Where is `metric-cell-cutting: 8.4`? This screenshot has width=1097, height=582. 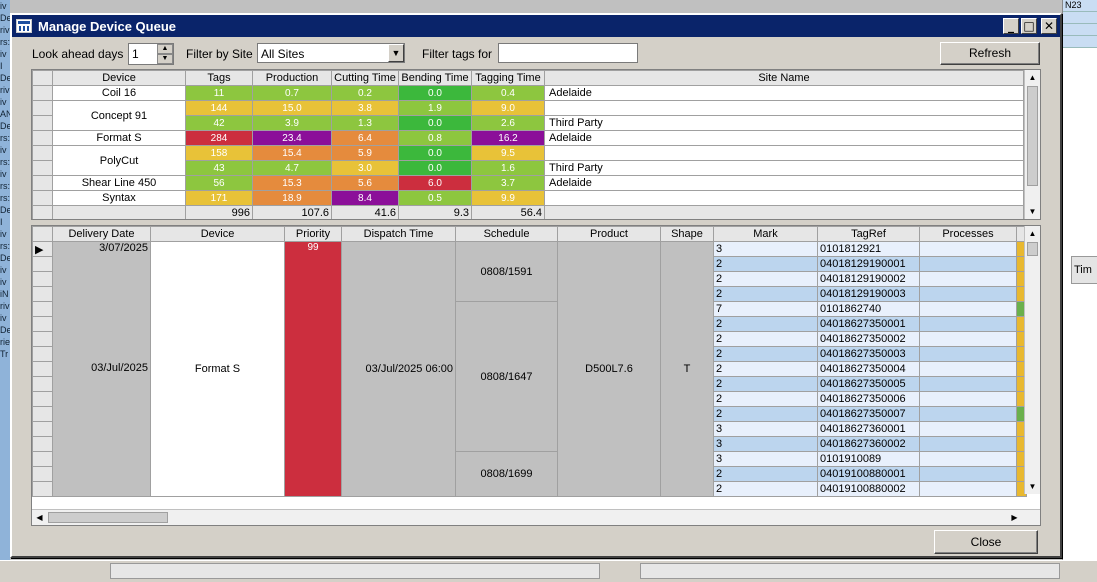
metric-cell-cutting: 8.4 is located at coordinates (365, 198).